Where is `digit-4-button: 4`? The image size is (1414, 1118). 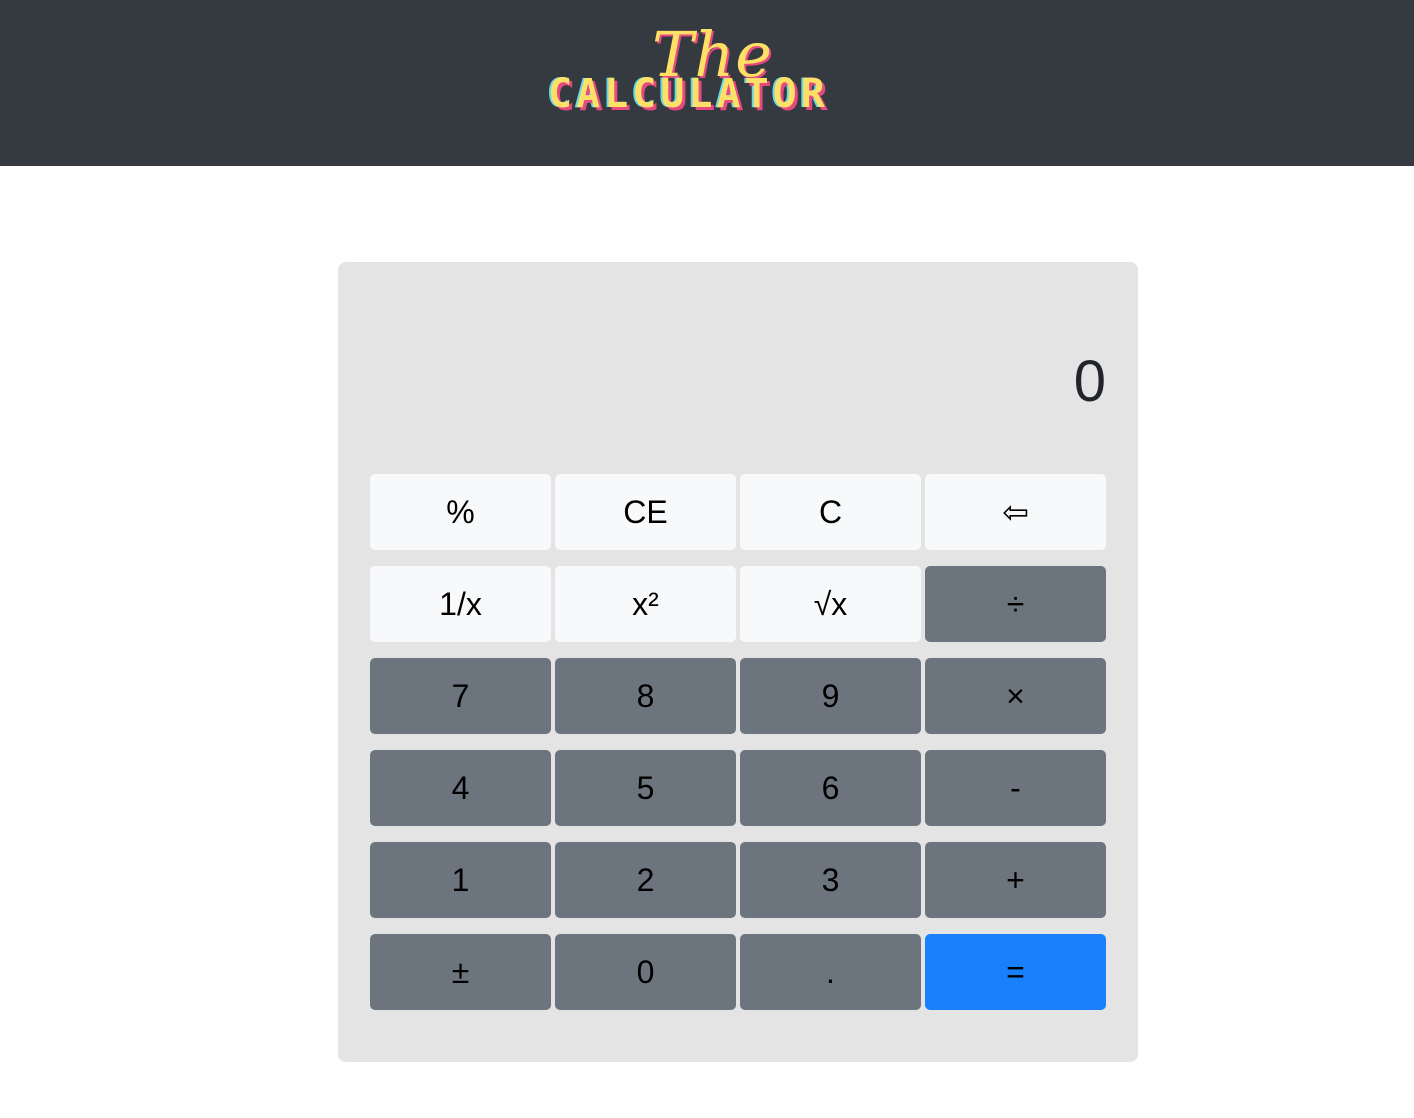
digit-4-button: 4 is located at coordinates (460, 788).